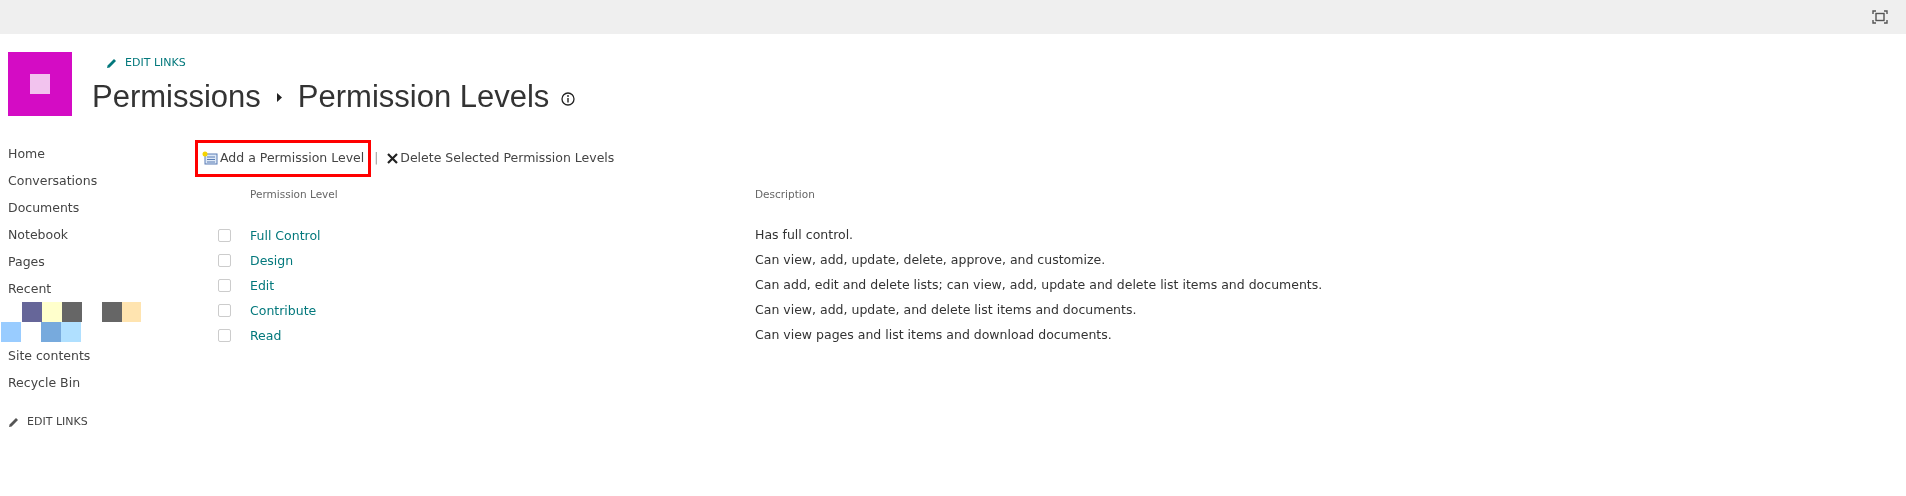  Describe the element at coordinates (568, 99) in the screenshot. I see `info-icon` at that location.